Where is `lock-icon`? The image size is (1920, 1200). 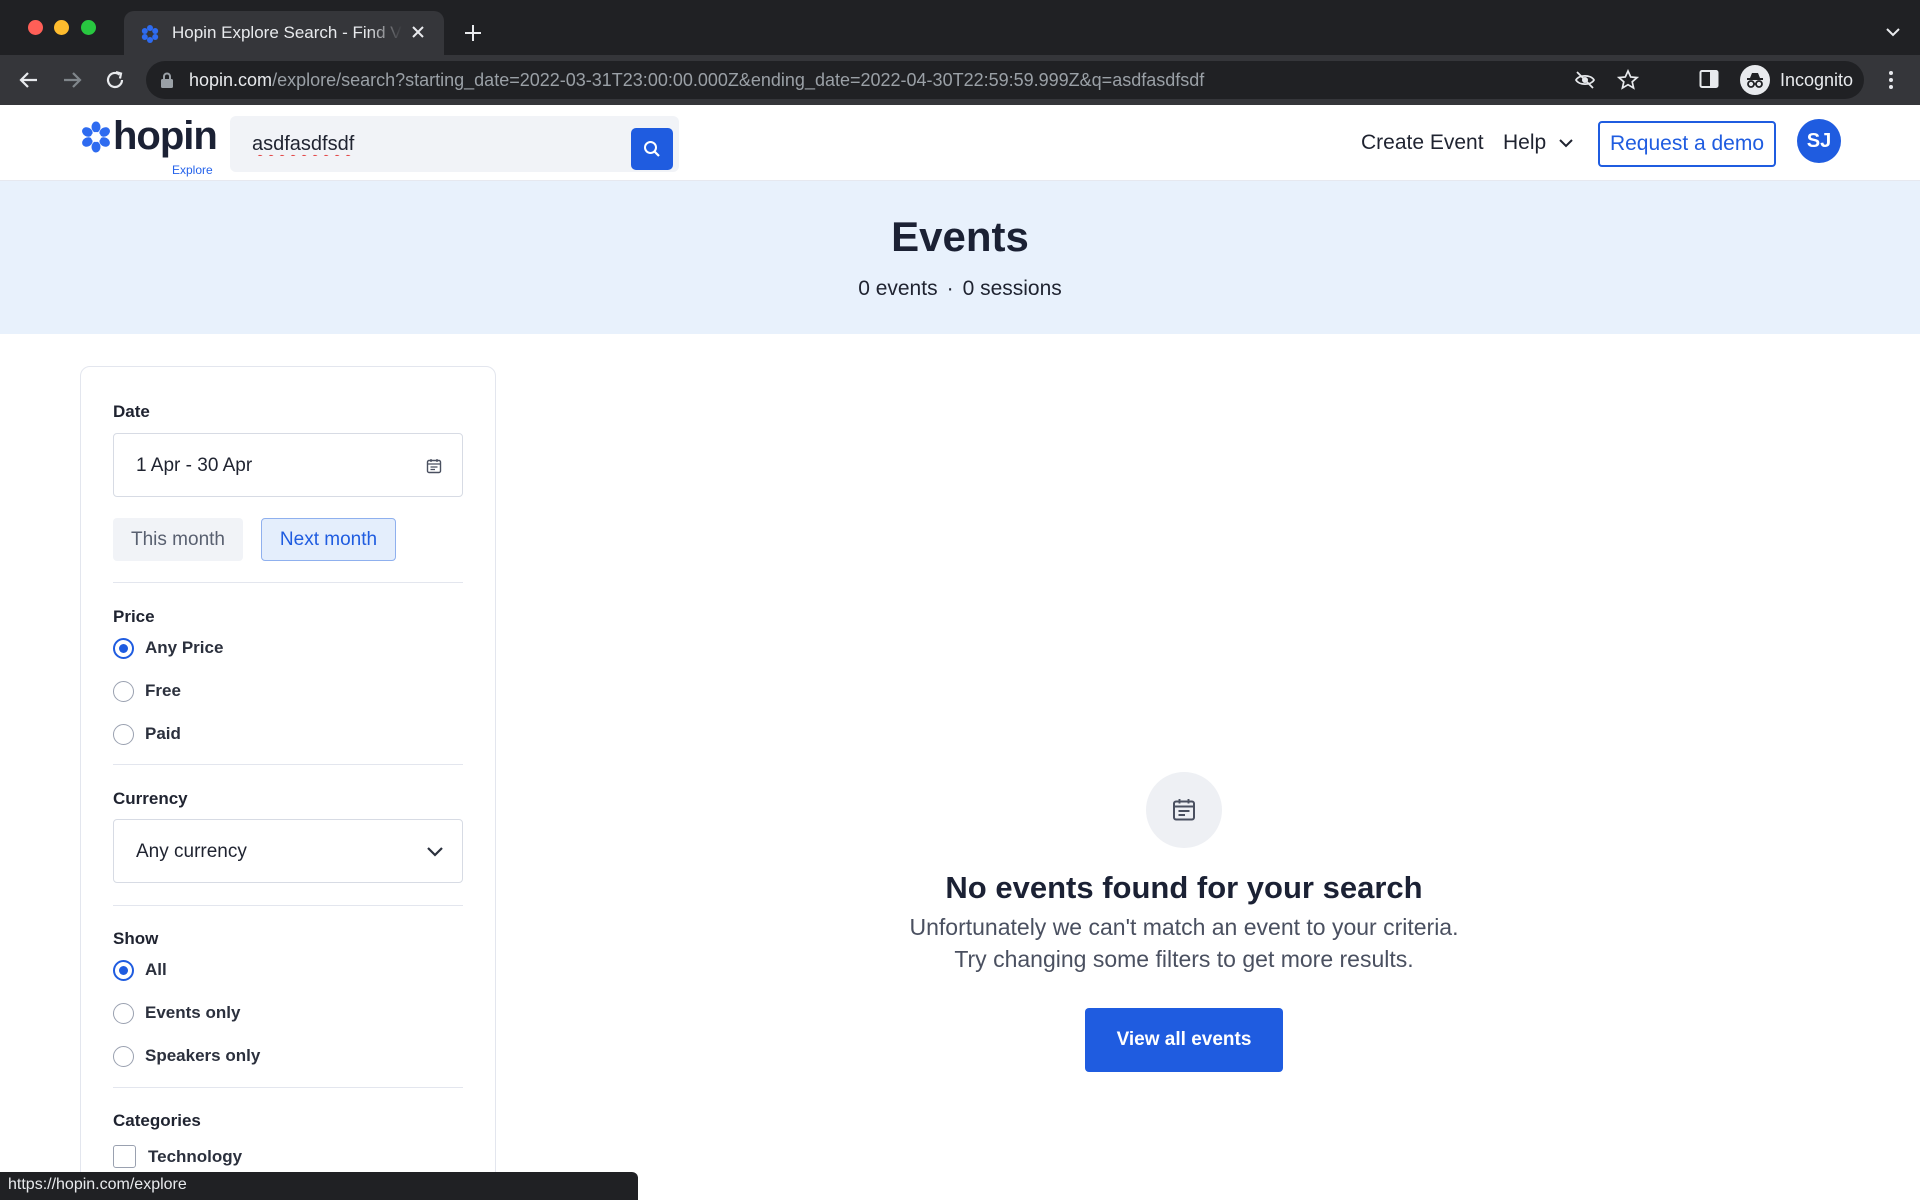
lock-icon is located at coordinates (167, 80).